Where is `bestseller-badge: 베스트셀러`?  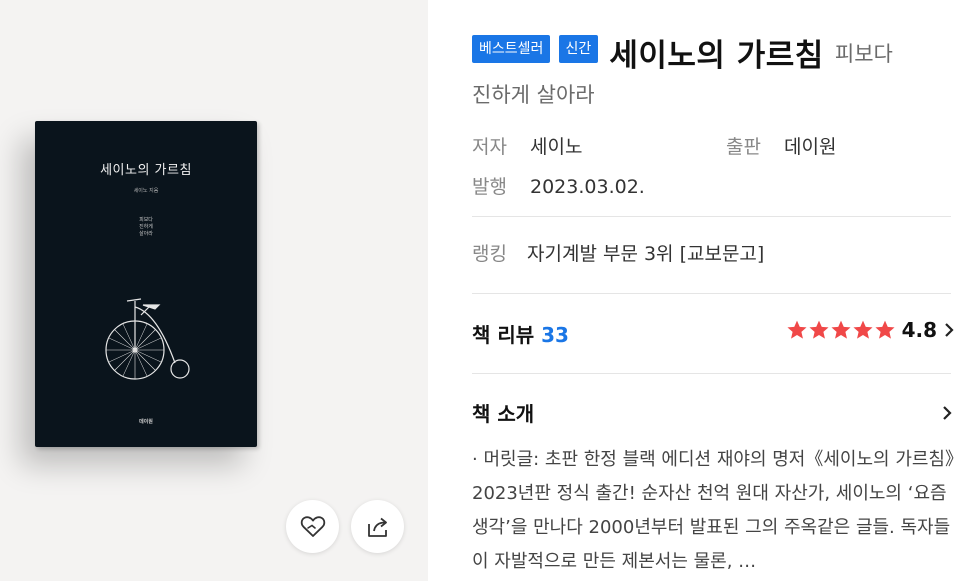 bestseller-badge: 베스트셀러 is located at coordinates (511, 48).